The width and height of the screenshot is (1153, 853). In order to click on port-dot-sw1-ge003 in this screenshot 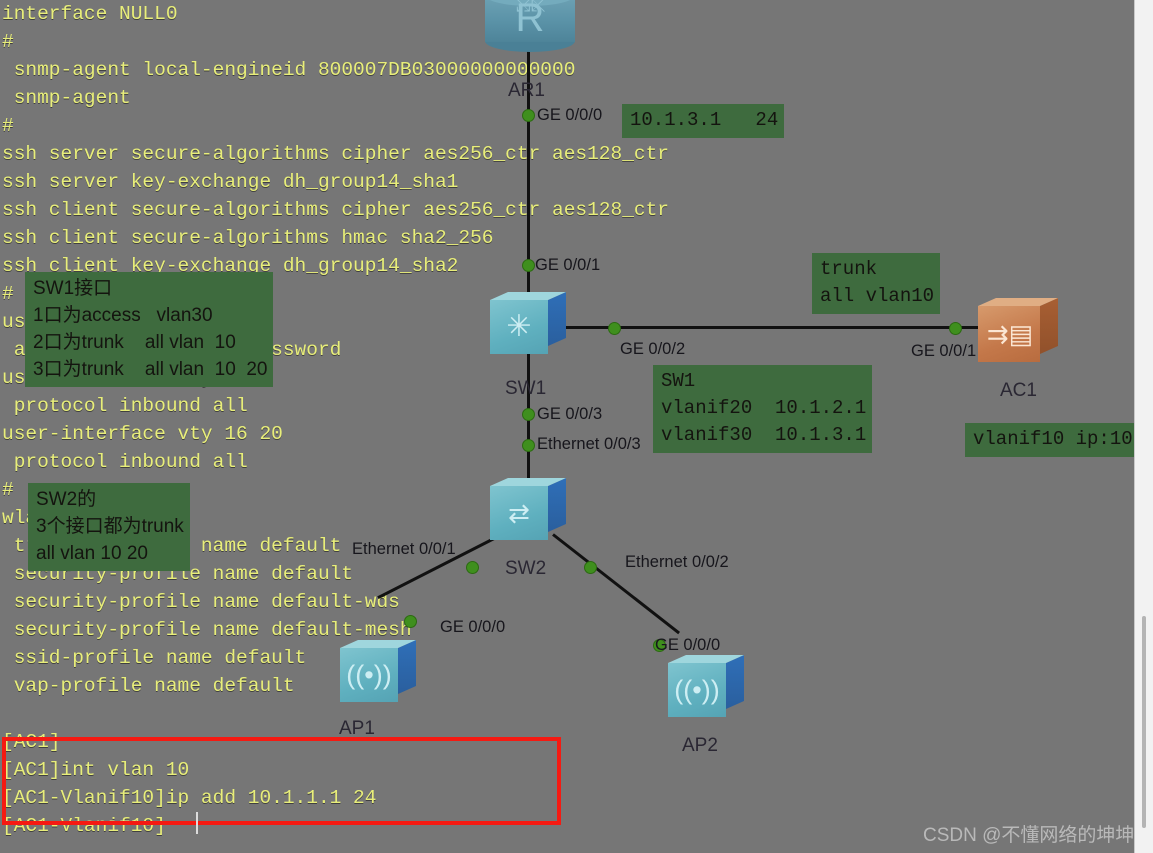, I will do `click(528, 414)`.